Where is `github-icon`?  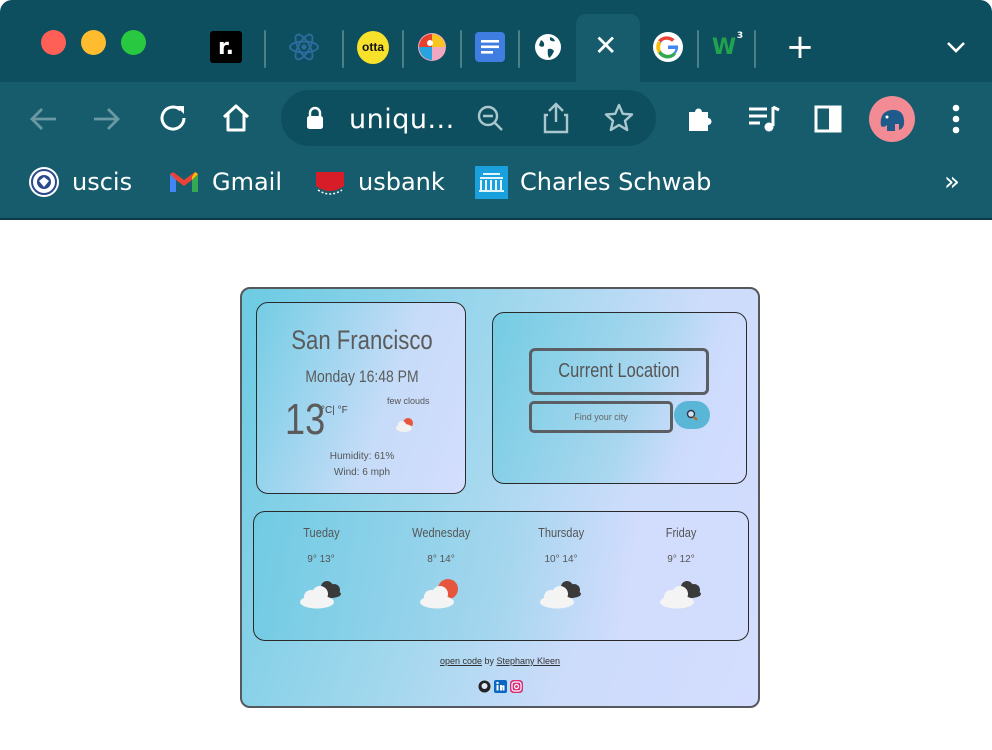 github-icon is located at coordinates (484, 686).